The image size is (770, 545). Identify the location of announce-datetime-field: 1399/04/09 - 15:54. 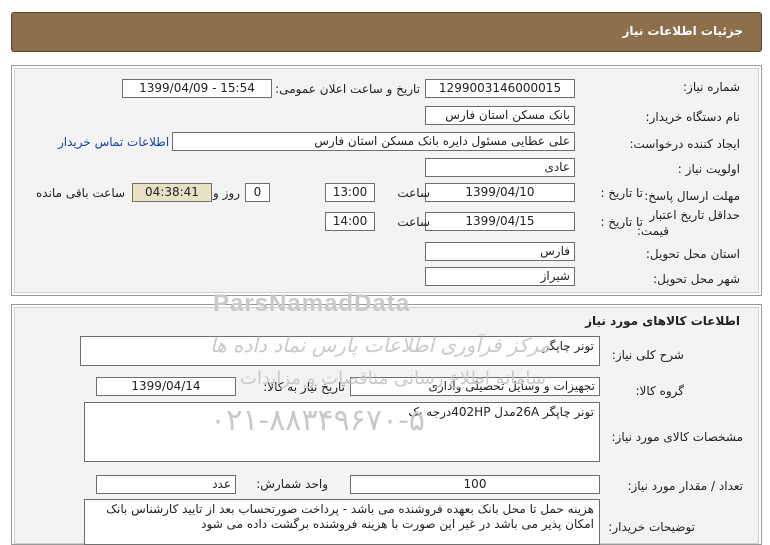
(197, 88).